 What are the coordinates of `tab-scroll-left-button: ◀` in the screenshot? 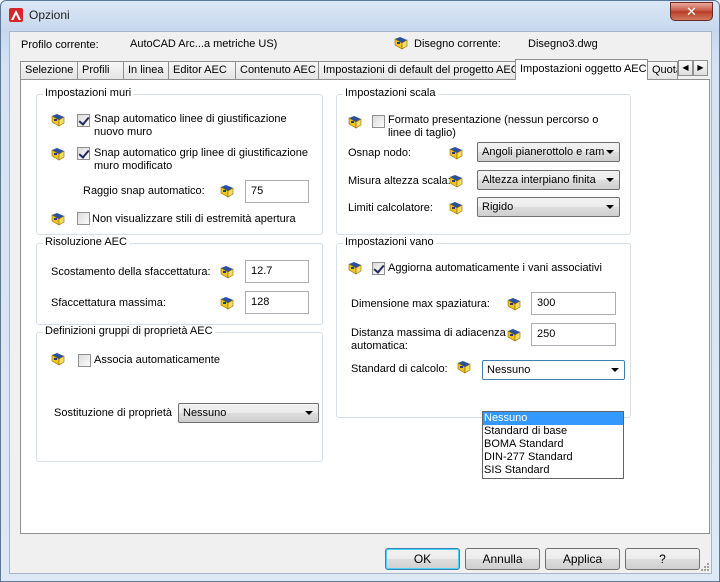 It's located at (685, 68).